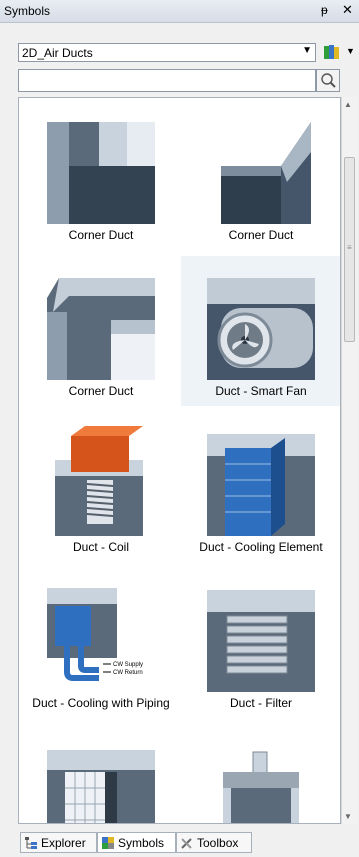  Describe the element at coordinates (27, 11) in the screenshot. I see `panel-title: Symbols` at that location.